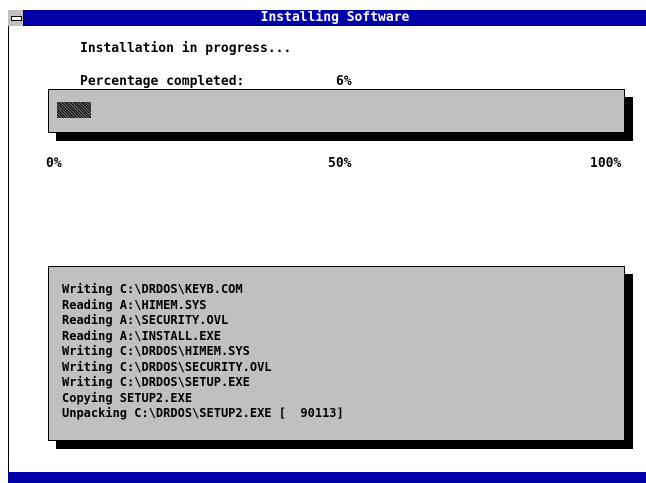 Image resolution: width=646 pixels, height=483 pixels. Describe the element at coordinates (335, 17) in the screenshot. I see `window-title: Installing Software` at that location.